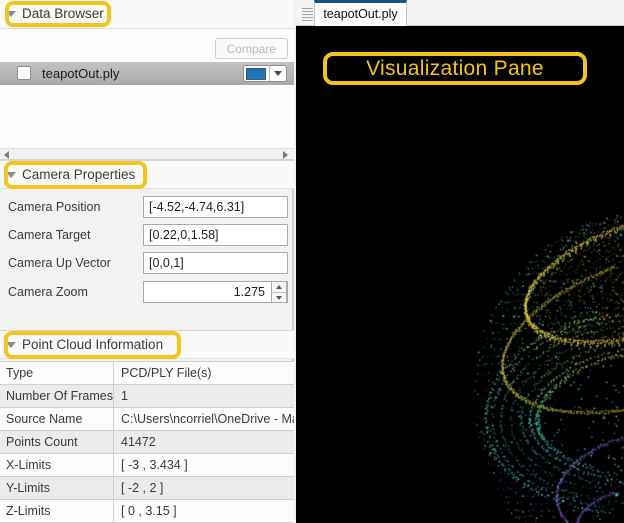  Describe the element at coordinates (278, 73) in the screenshot. I see `chevron-down-icon` at that location.